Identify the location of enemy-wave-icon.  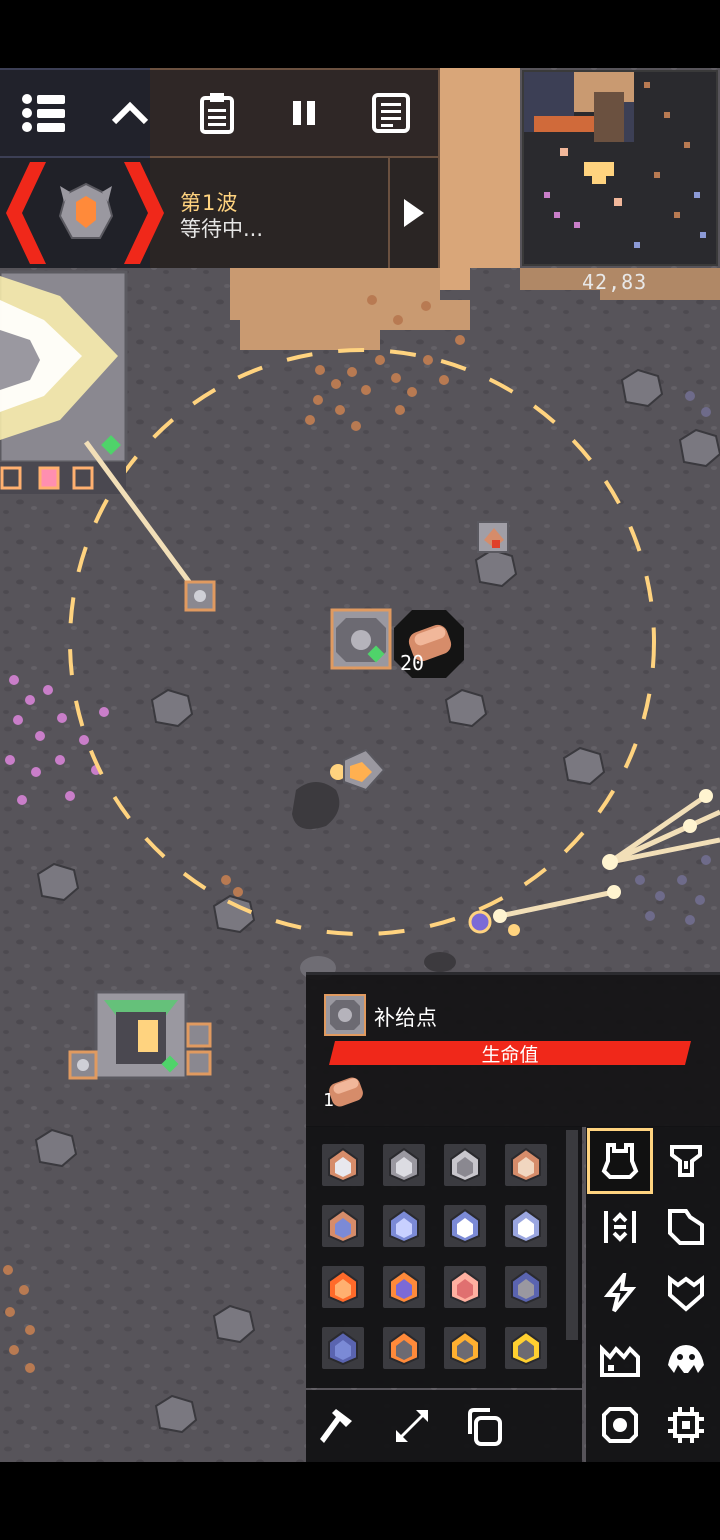
(85, 213).